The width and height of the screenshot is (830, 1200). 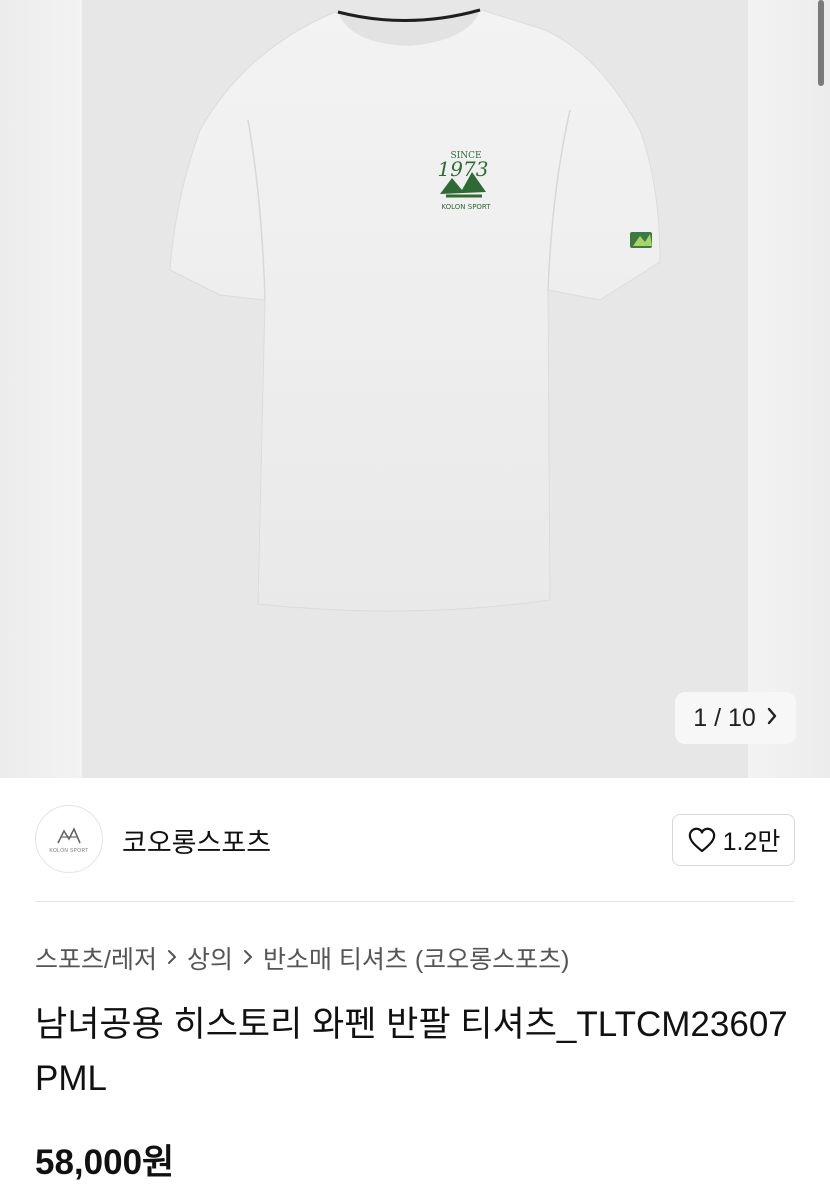 I want to click on image-counter-current: 1, so click(x=700, y=717).